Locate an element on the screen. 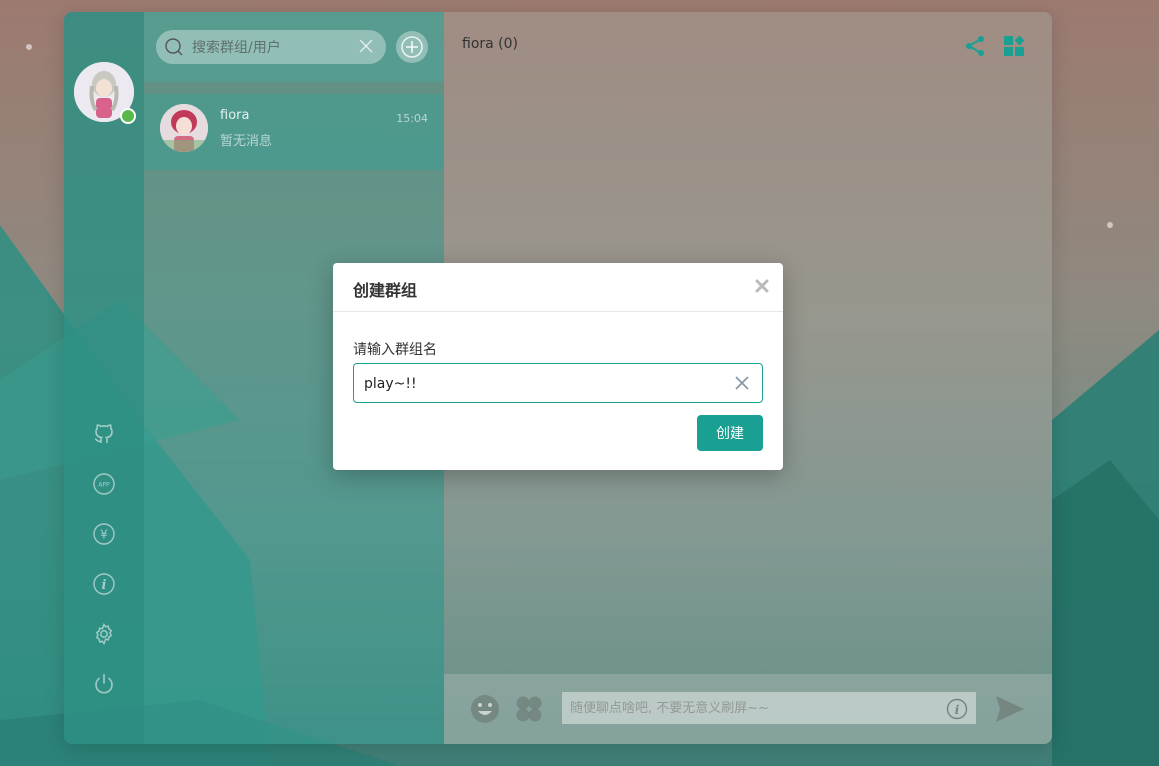 This screenshot has width=1159, height=766. group-name-input is located at coordinates (544, 384).